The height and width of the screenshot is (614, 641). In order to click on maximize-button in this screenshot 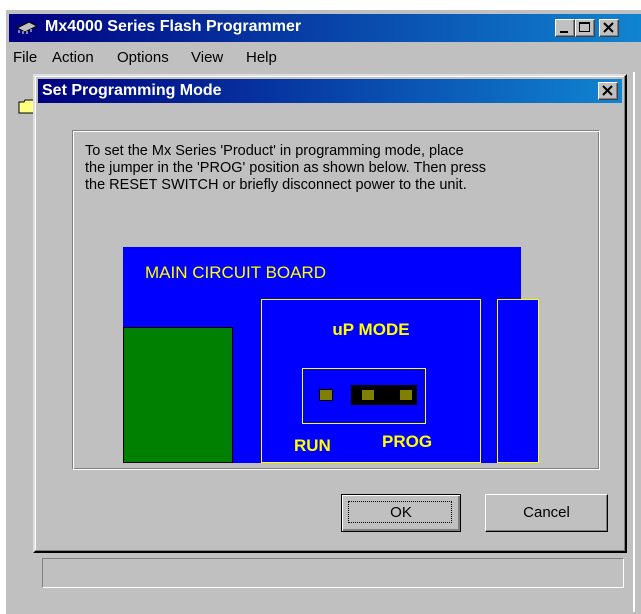, I will do `click(585, 28)`.